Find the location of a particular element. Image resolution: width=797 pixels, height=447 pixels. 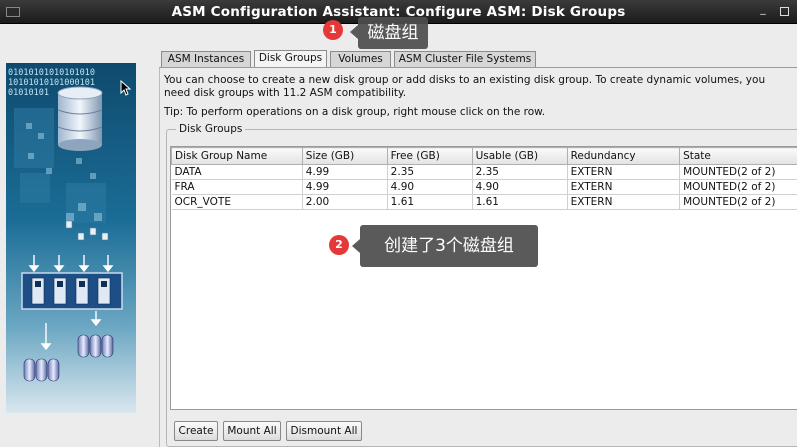

binary-text-3: 01010101 is located at coordinates (28, 93).